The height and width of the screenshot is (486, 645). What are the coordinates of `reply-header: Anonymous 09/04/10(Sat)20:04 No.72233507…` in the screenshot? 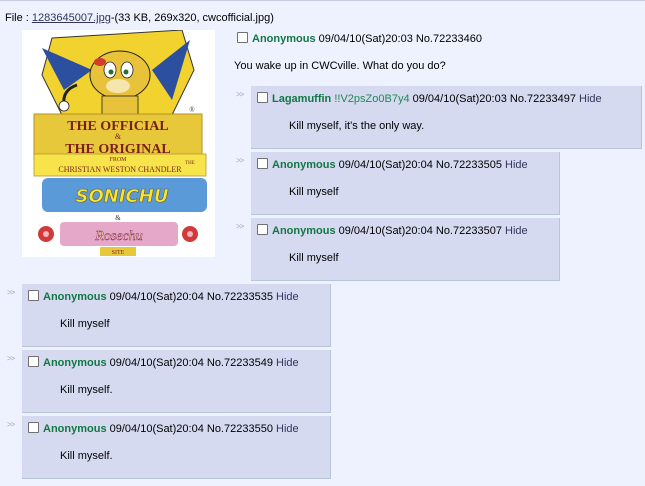 It's located at (392, 230).